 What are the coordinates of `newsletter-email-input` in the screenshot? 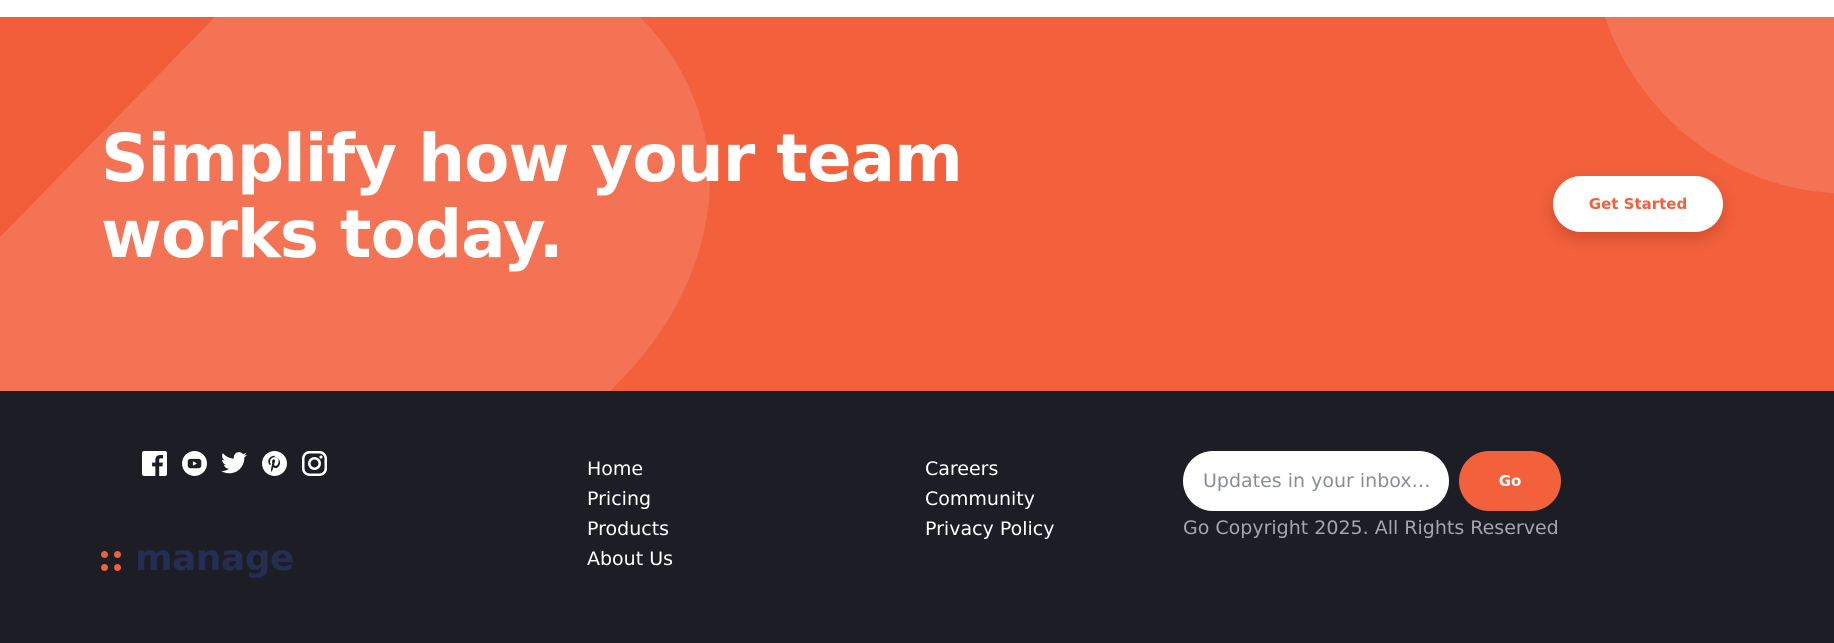 It's located at (1316, 481).